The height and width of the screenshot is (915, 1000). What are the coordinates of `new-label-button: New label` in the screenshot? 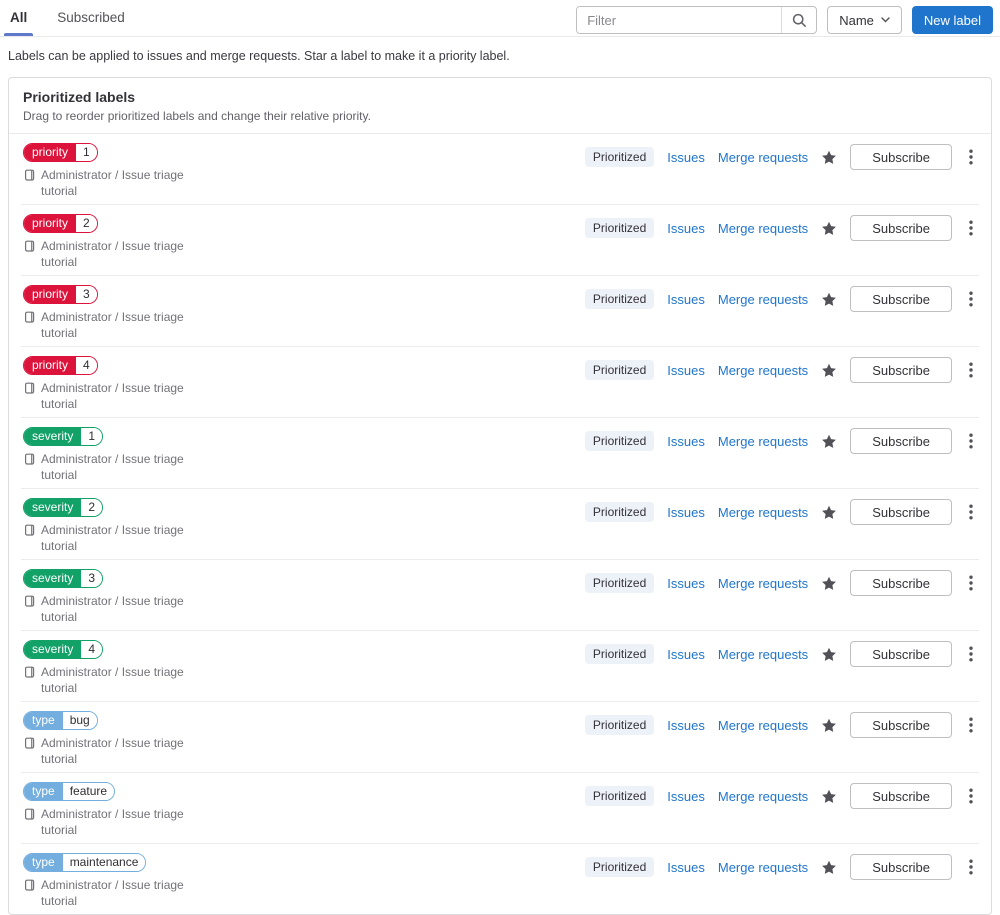 It's located at (952, 20).